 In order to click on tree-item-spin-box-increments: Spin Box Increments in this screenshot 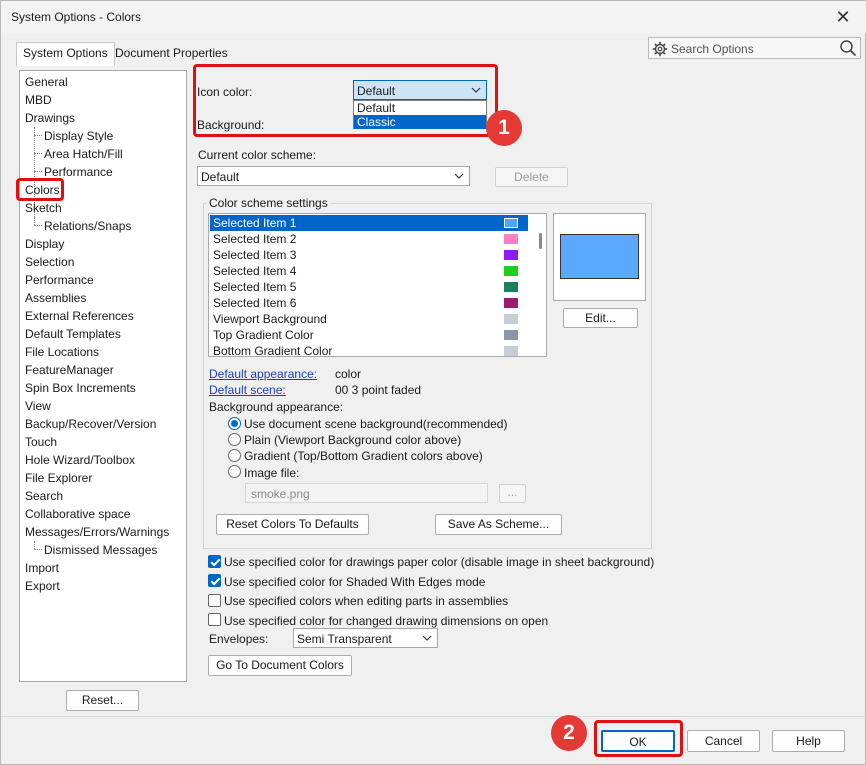, I will do `click(80, 388)`.